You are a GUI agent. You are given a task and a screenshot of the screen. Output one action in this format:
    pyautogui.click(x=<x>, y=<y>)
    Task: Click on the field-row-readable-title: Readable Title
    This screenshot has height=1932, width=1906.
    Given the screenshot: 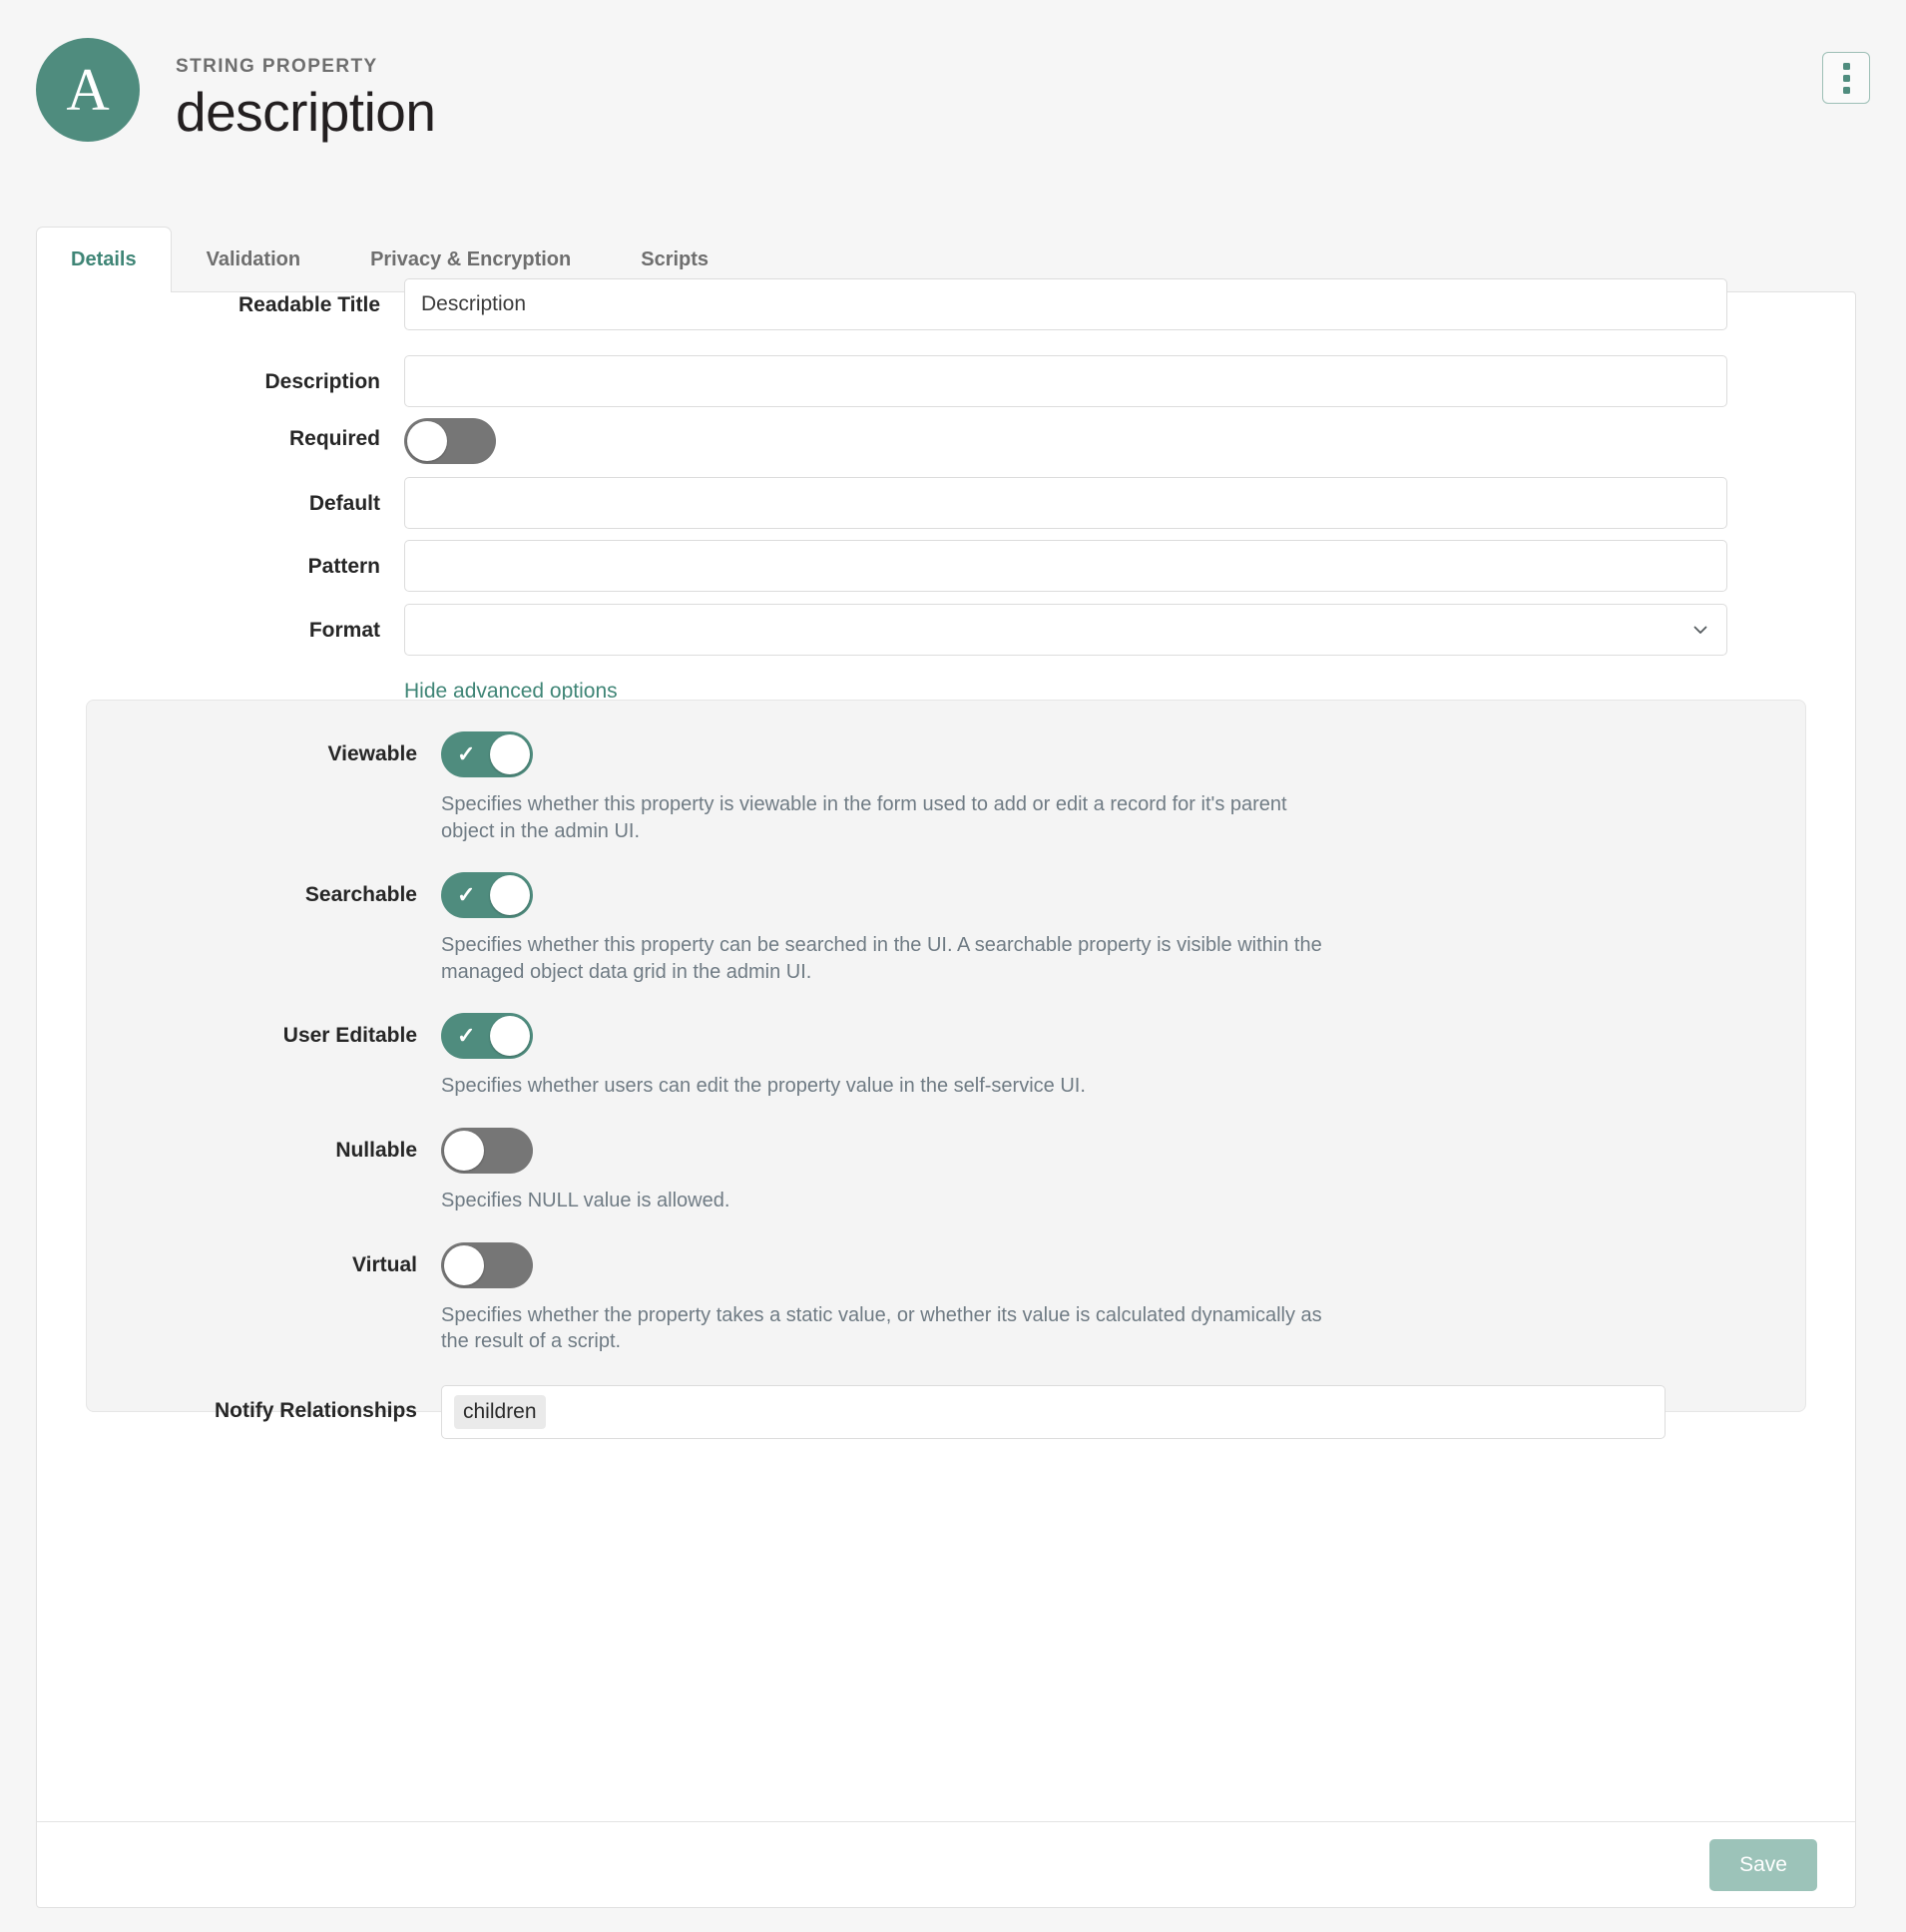 What is the action you would take?
    pyautogui.click(x=946, y=304)
    